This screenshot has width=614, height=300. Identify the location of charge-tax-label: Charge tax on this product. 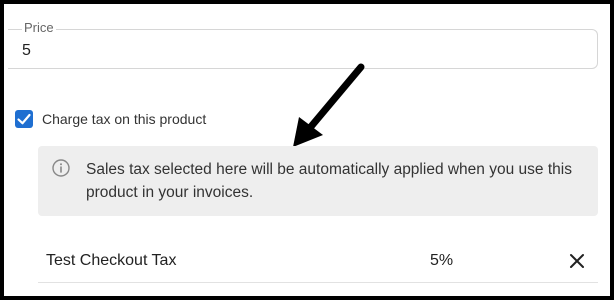
(124, 119).